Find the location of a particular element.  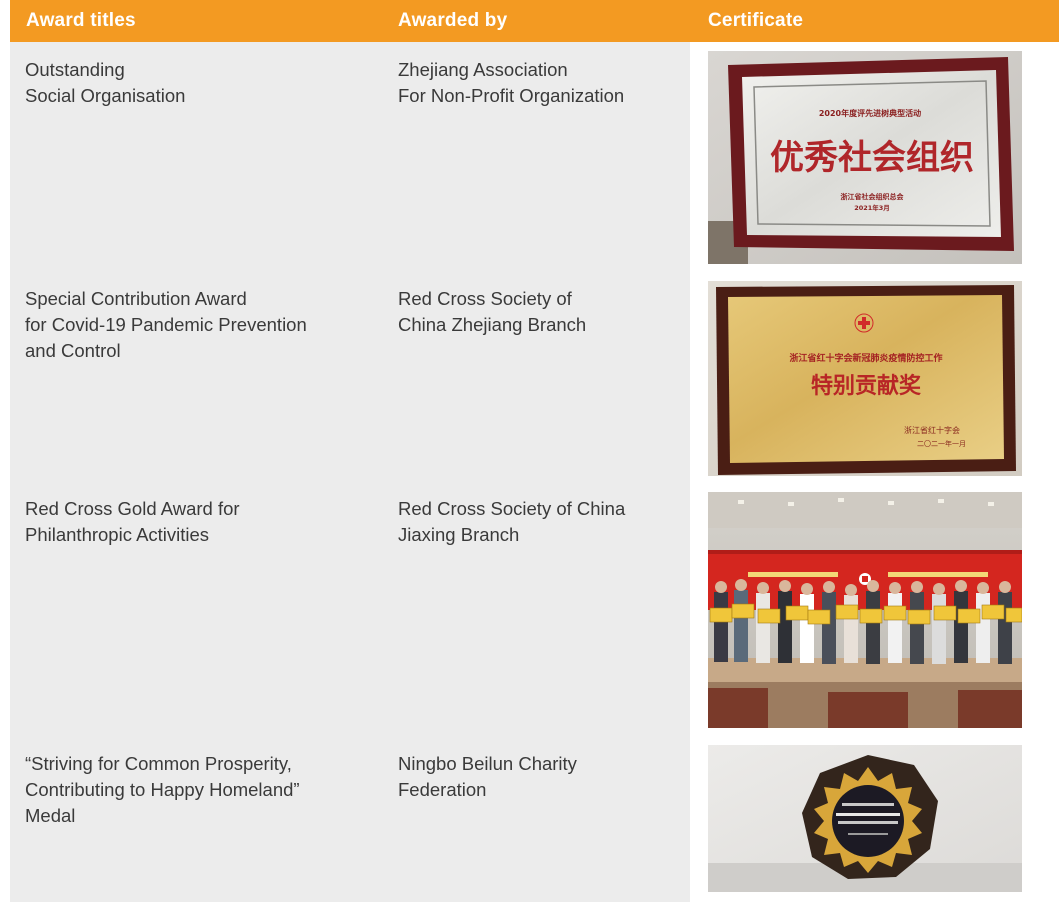

award-title-1: Outstanding Social Organisation is located at coordinates (105, 82).